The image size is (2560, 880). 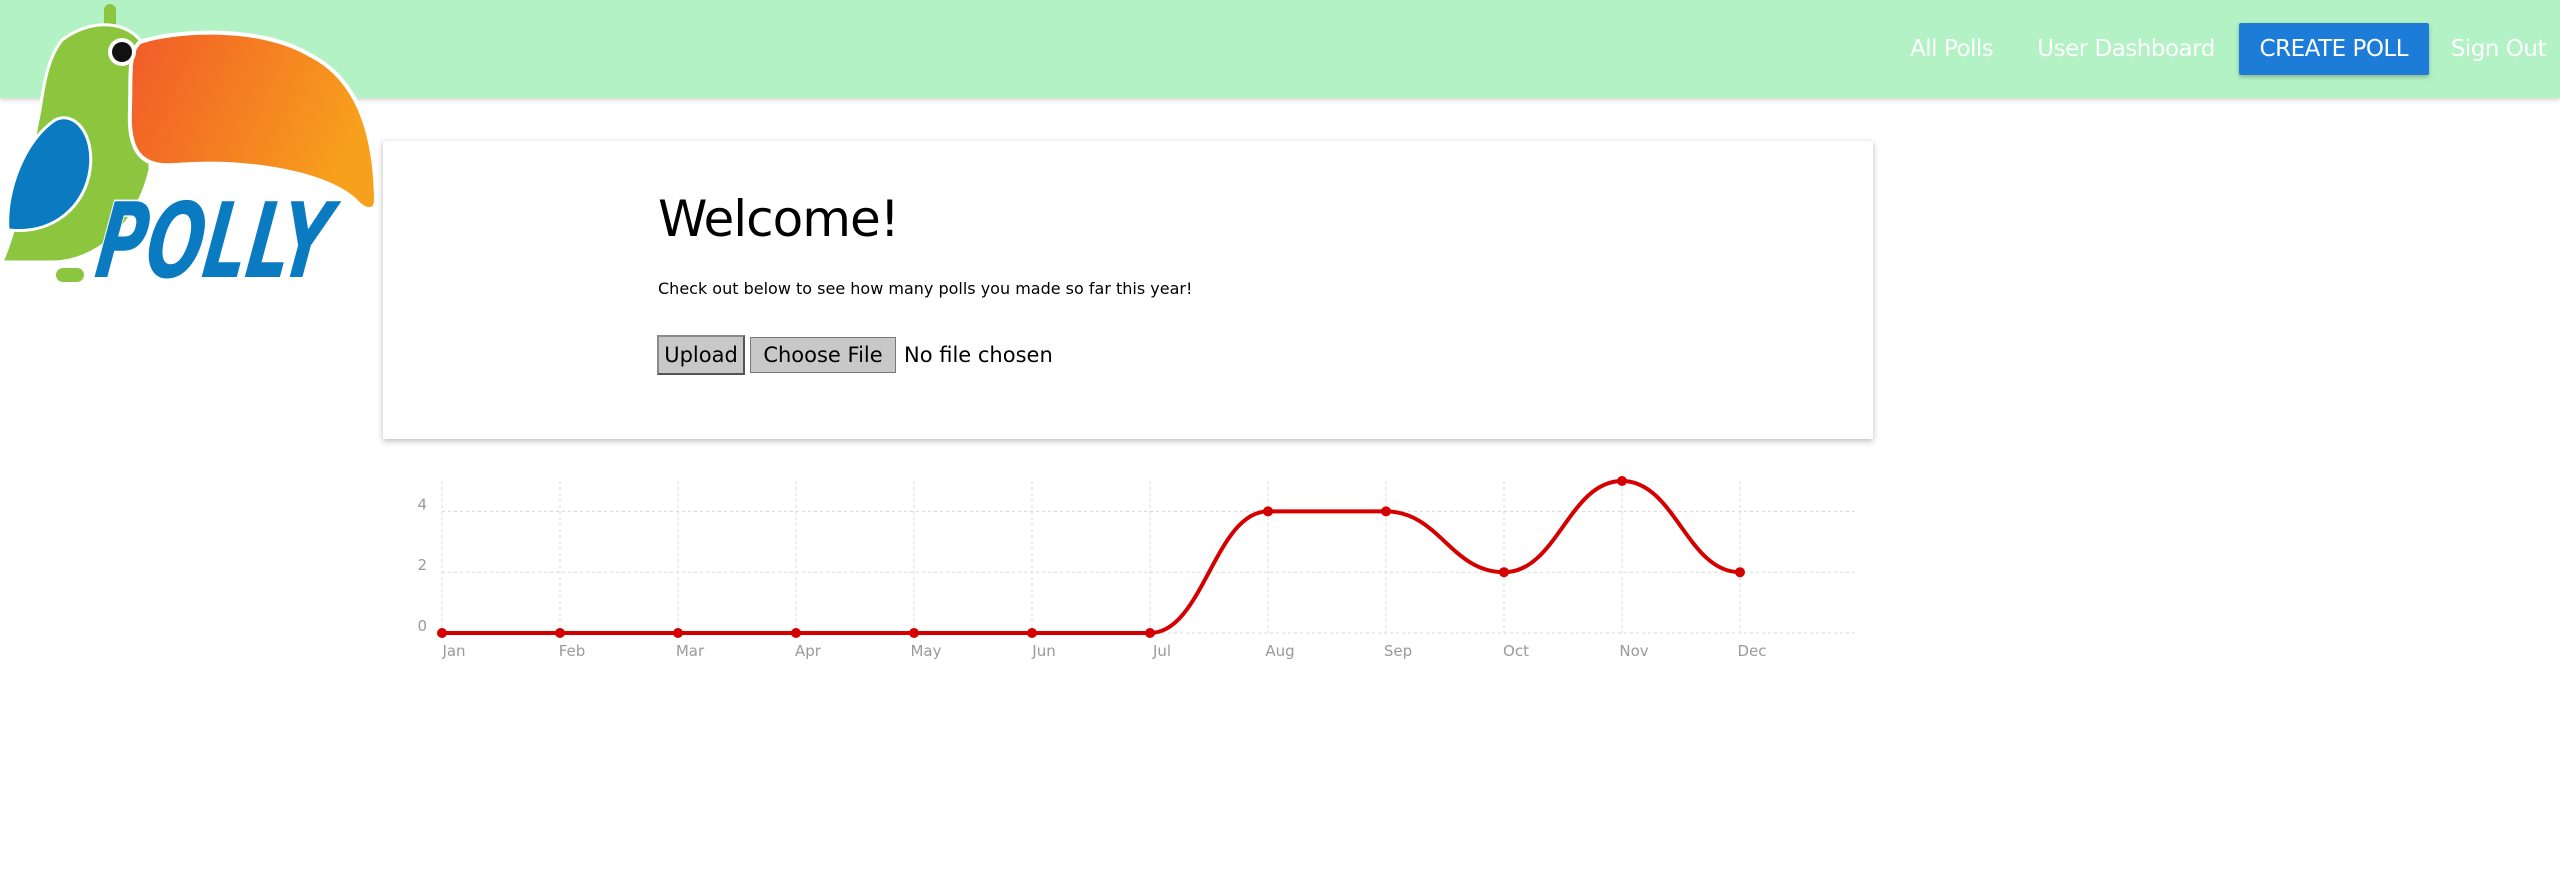 I want to click on file-status-text: No file chosen, so click(x=978, y=355).